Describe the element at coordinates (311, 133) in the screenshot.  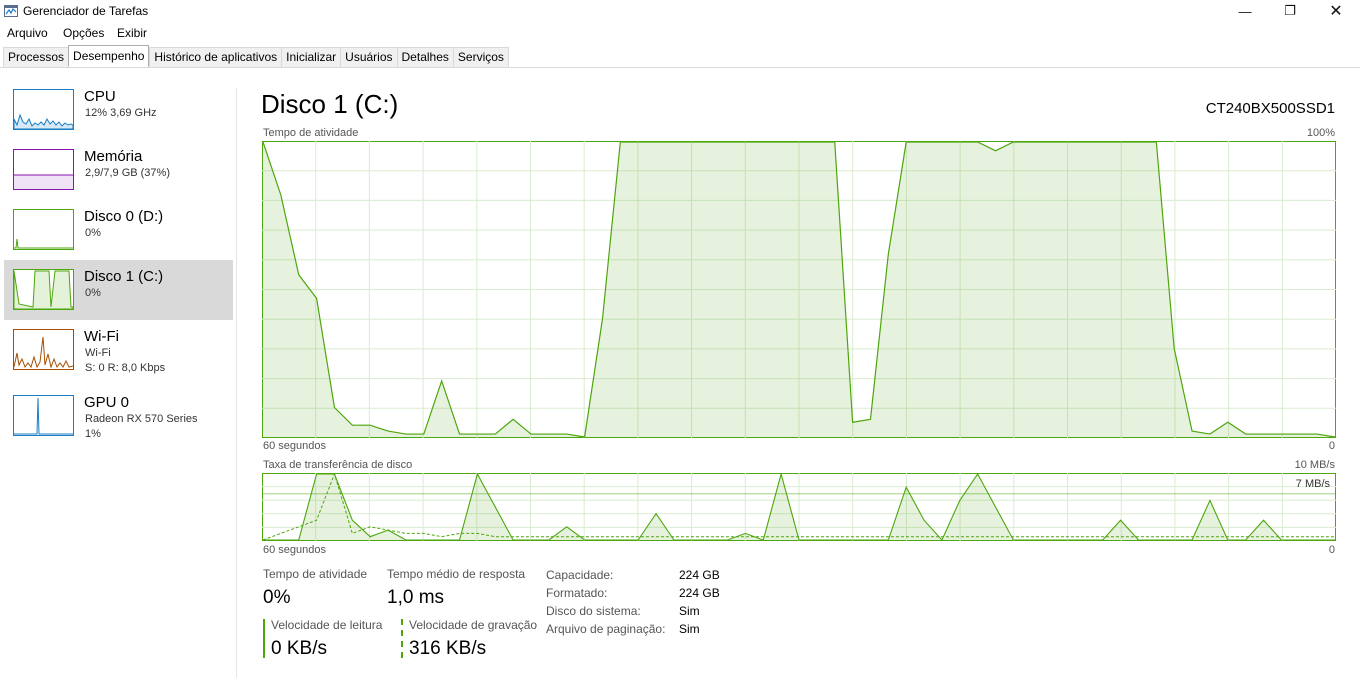
I see `graph1-label: Tempo de atividade` at that location.